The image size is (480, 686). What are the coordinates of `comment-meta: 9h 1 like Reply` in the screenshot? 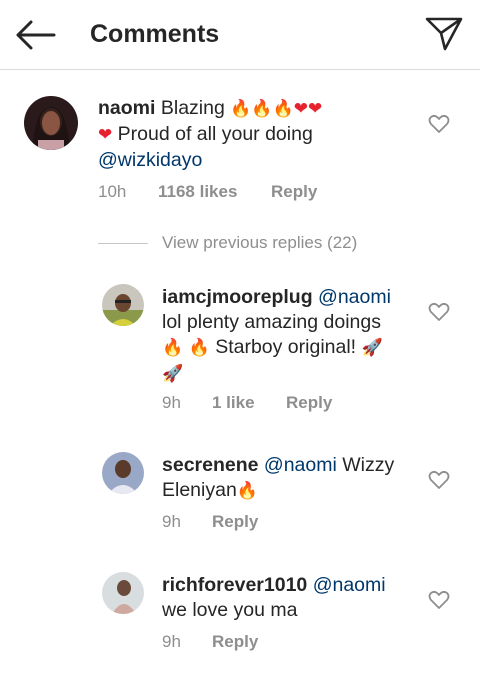 It's located at (247, 403).